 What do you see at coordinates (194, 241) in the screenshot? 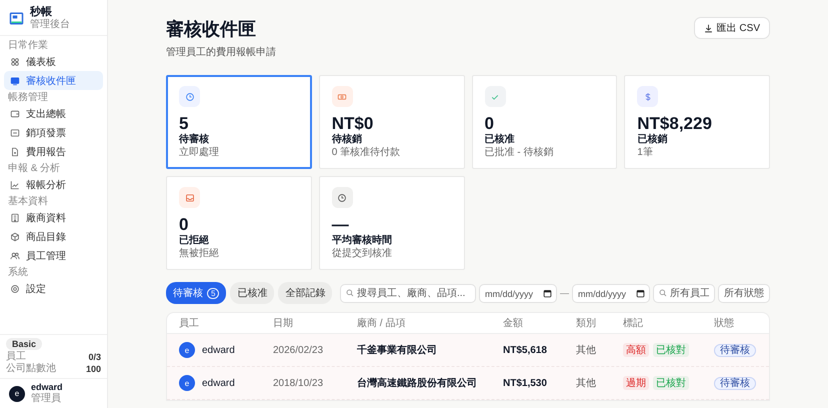
I see `stat-label: 已拒絕` at bounding box center [194, 241].